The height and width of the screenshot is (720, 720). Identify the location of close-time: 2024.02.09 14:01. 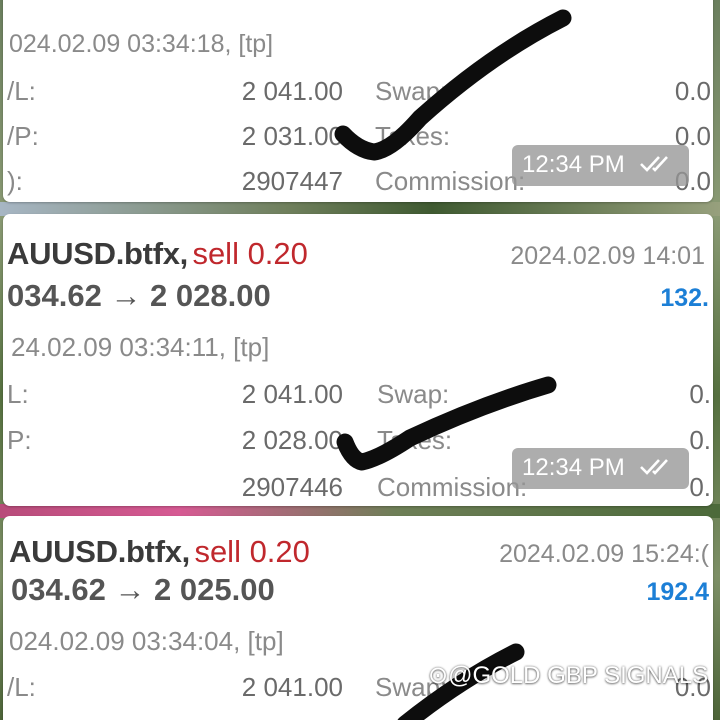
(607, 256).